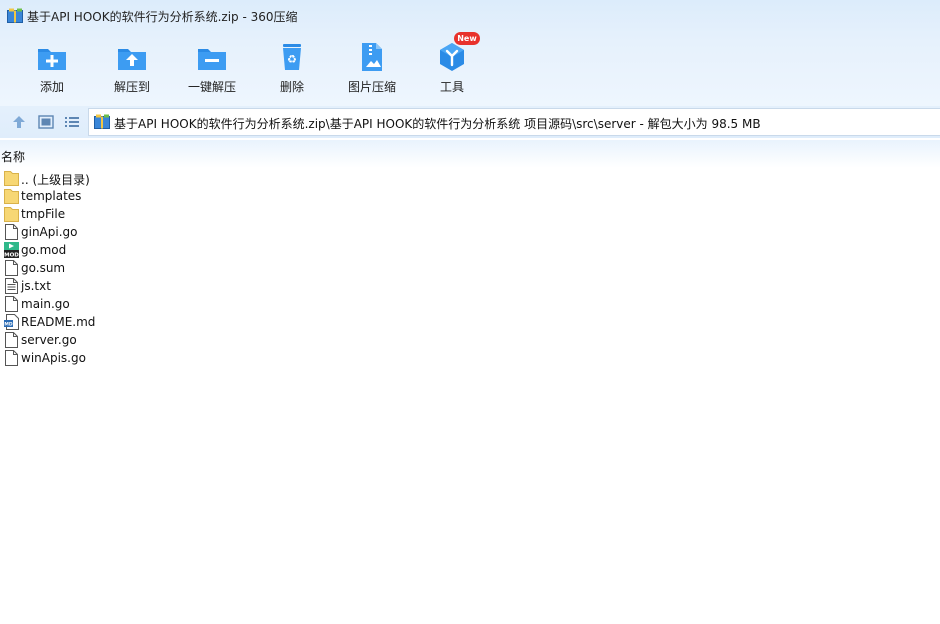  What do you see at coordinates (470, 250) in the screenshot?
I see `list-item: MOD go.mod` at bounding box center [470, 250].